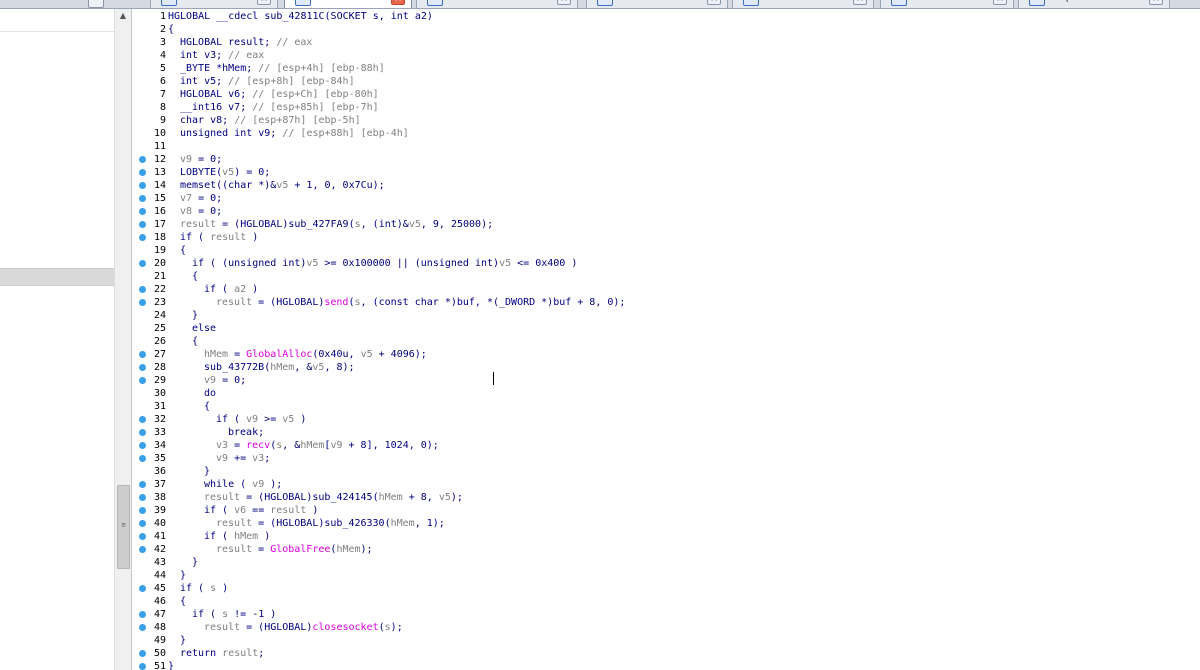 This screenshot has width=1200, height=670. What do you see at coordinates (667, 601) in the screenshot?
I see `code-line: 46 {` at bounding box center [667, 601].